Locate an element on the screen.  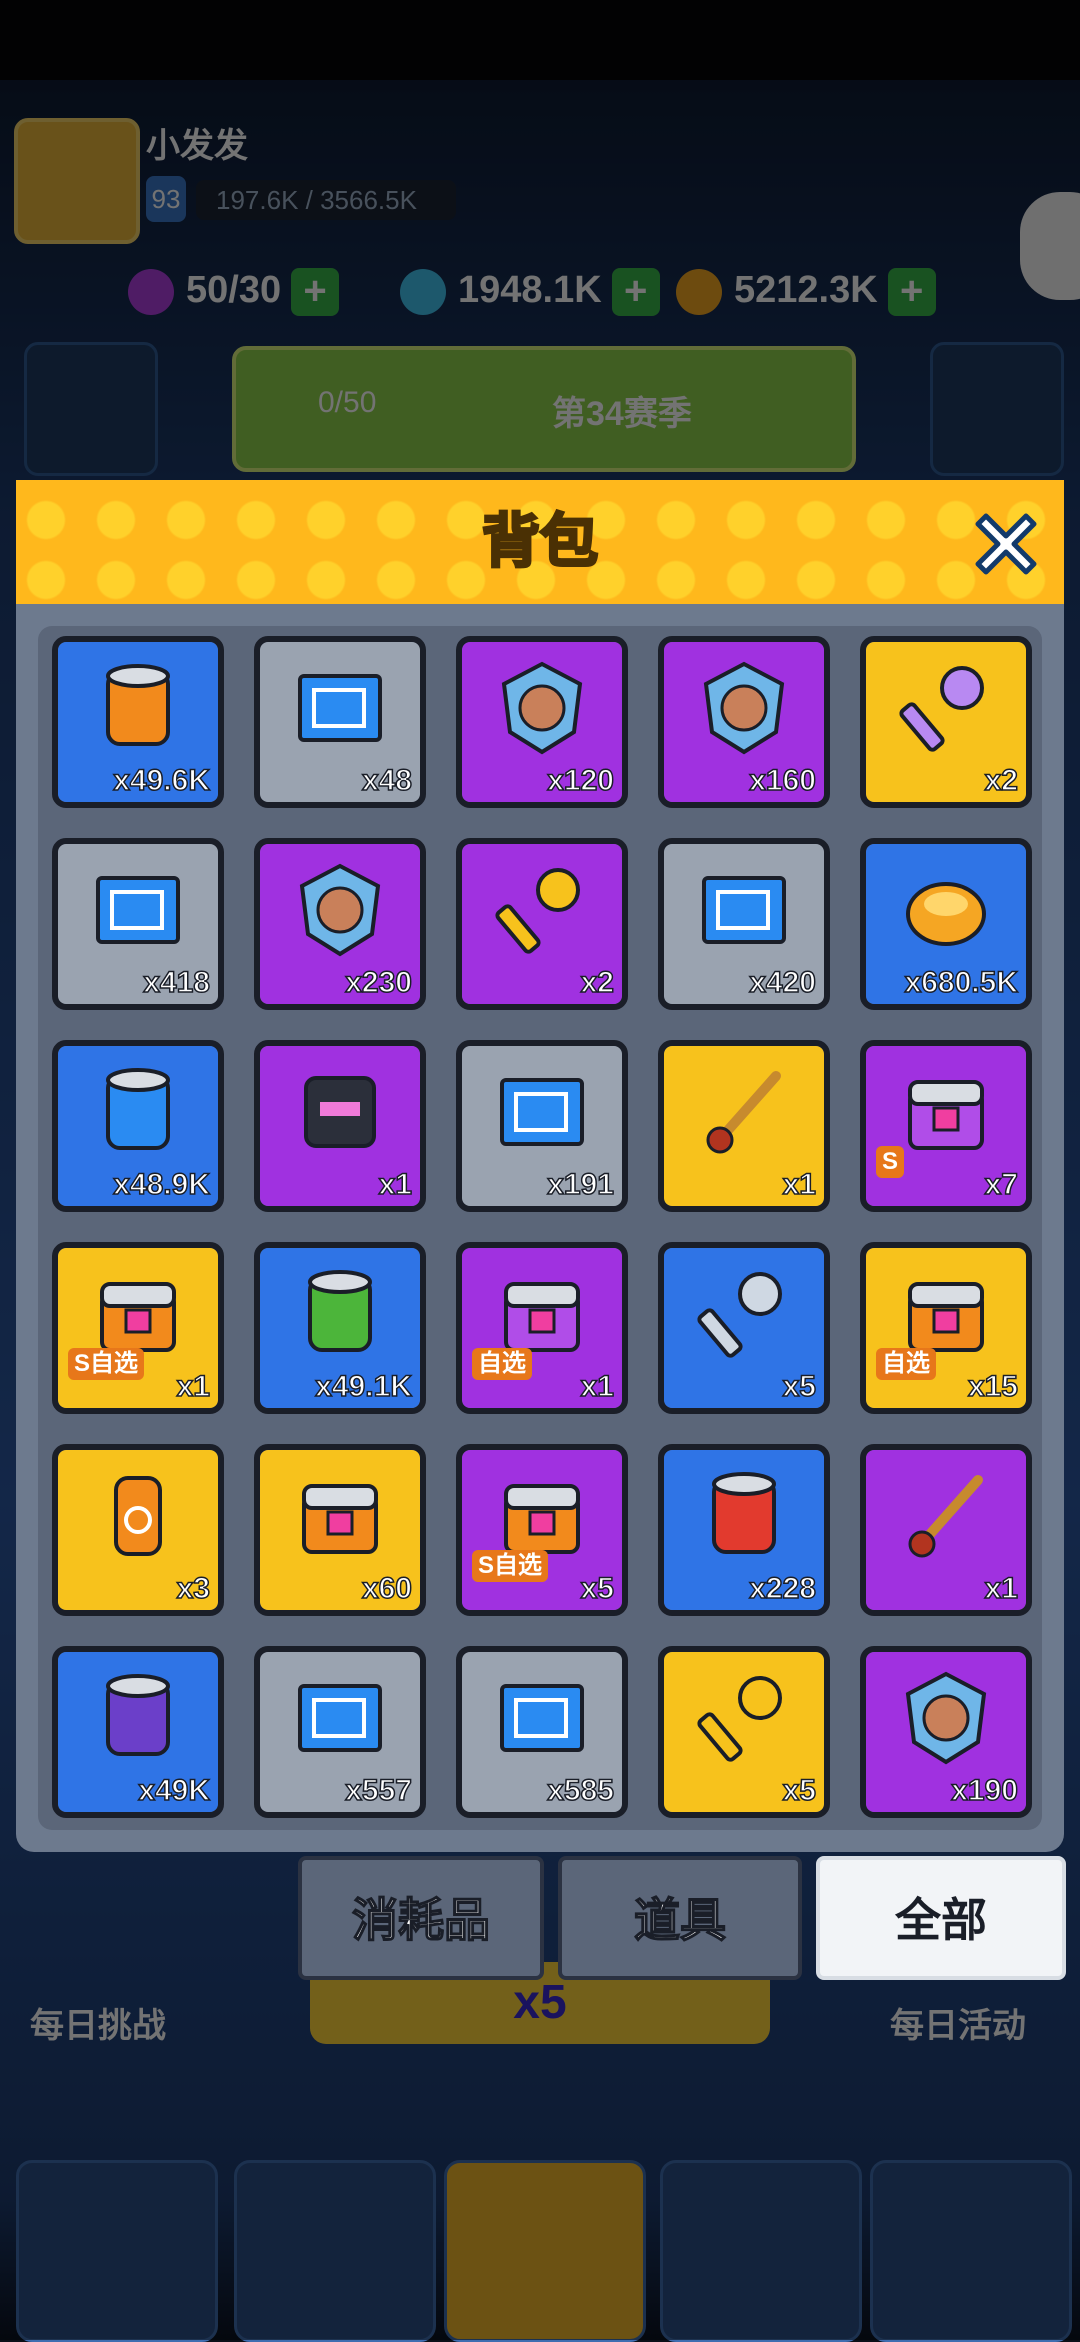
gold-ingot-icon is located at coordinates (946, 914).